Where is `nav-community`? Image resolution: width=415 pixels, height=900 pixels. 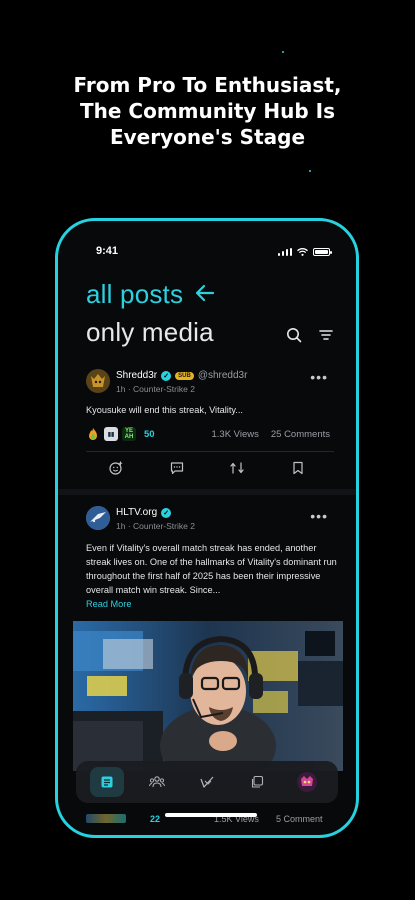
nav-community is located at coordinates (157, 782).